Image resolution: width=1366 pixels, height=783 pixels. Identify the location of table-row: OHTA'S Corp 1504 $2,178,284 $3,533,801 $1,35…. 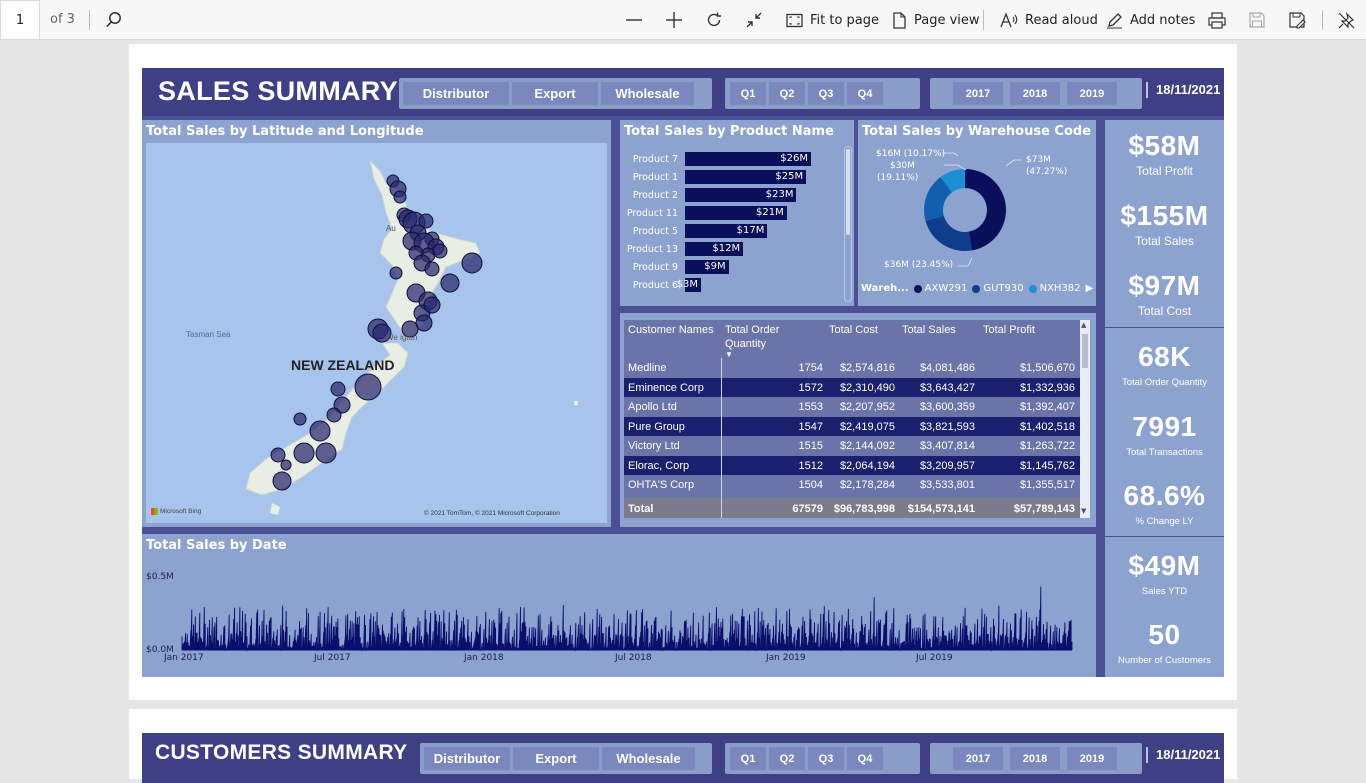
(852, 485).